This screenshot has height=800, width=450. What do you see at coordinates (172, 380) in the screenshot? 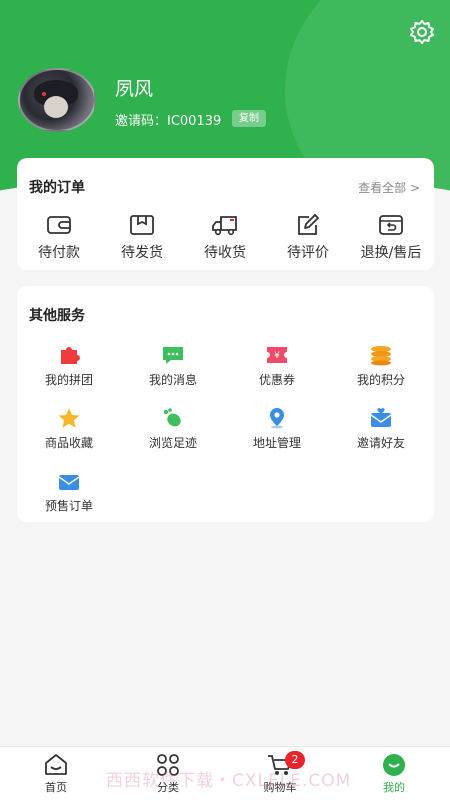
I see `service-label: 我的消息` at bounding box center [172, 380].